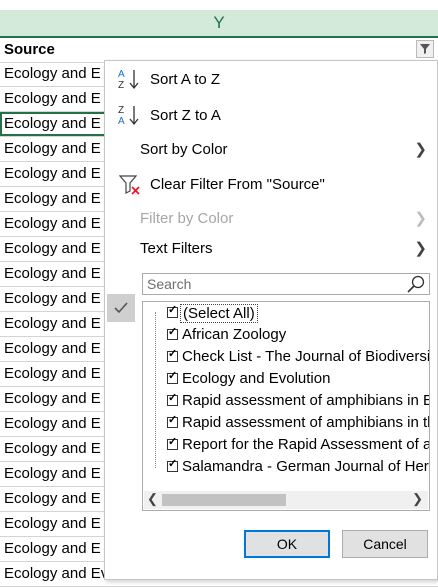  I want to click on column-header-bar: Y, so click(219, 19).